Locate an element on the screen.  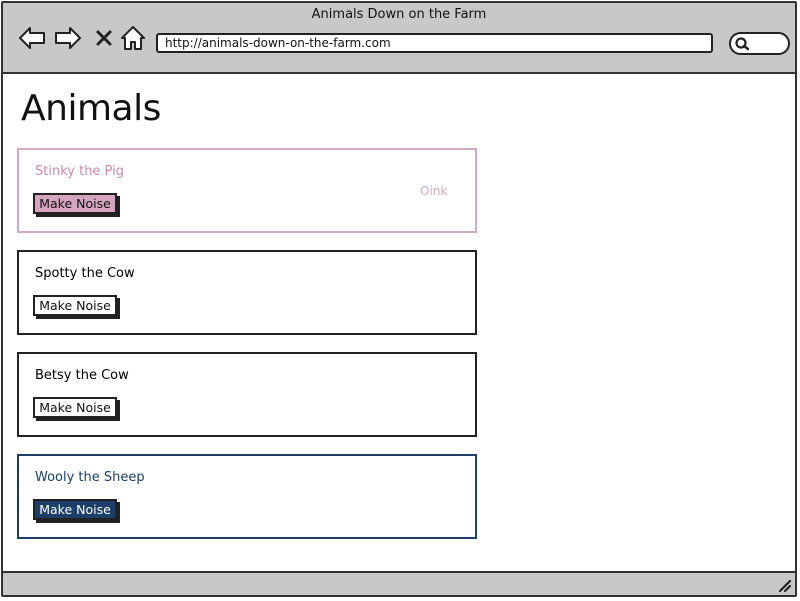
animal-name: Wooly the Sheep is located at coordinates (90, 477).